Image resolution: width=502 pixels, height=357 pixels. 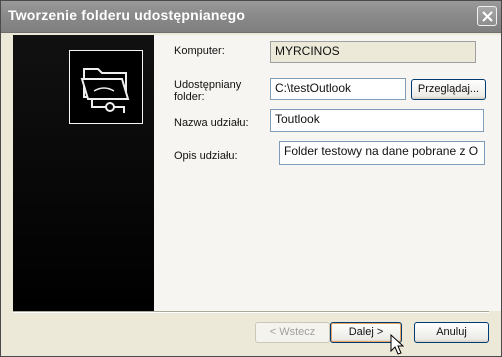 What do you see at coordinates (382, 153) in the screenshot?
I see `share-desc-field: Folder testowy na dane pobrane z O` at bounding box center [382, 153].